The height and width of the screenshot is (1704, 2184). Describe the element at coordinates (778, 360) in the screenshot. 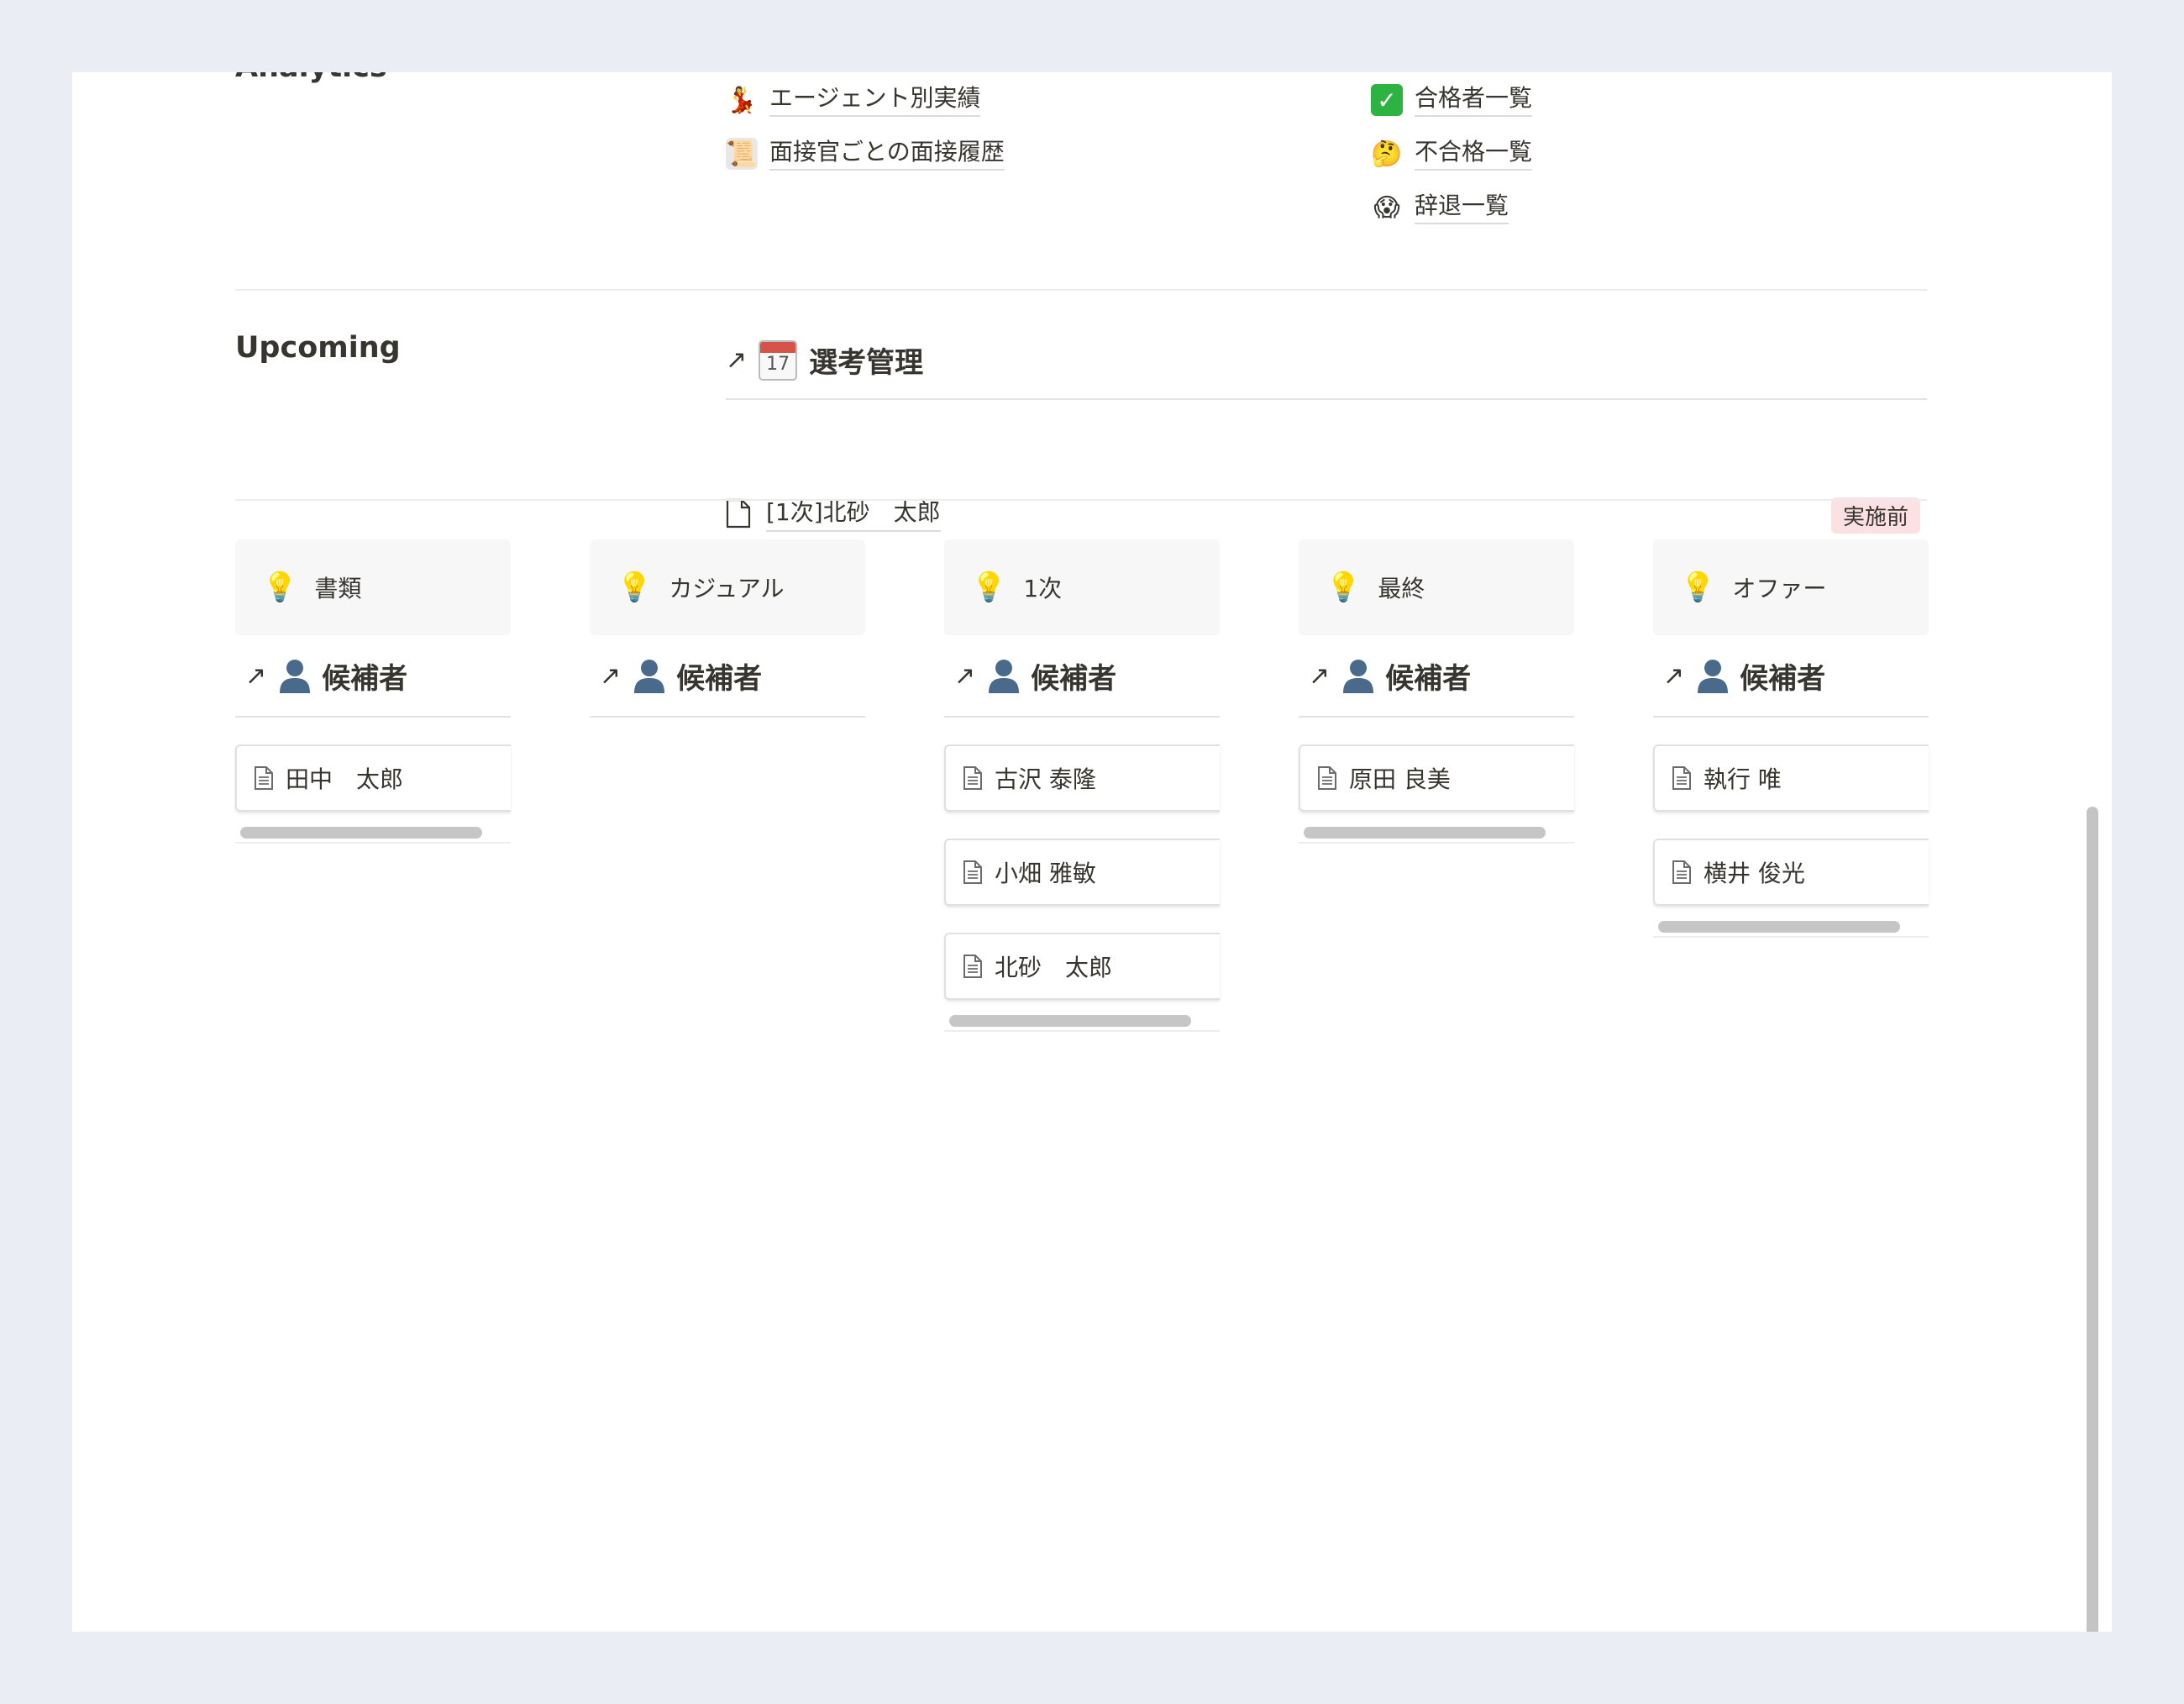

I see `calendar-icon: 17` at that location.